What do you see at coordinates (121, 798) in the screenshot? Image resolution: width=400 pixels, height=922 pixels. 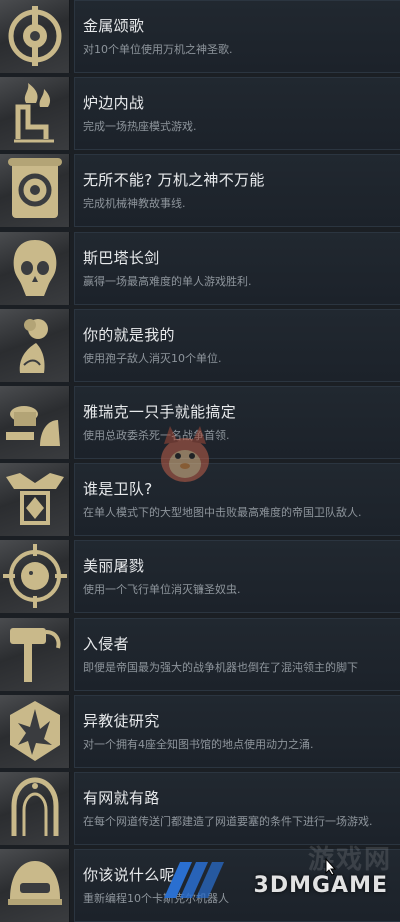 I see `achievement-title: 有网就有路` at bounding box center [121, 798].